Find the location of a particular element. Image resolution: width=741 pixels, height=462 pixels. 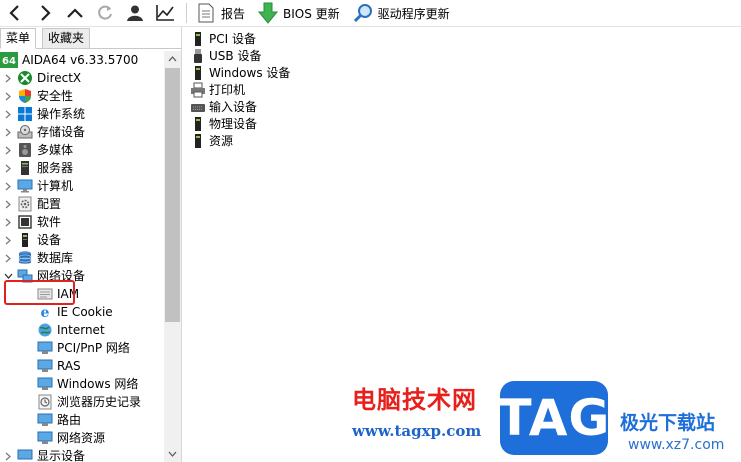

line-chart-icon is located at coordinates (165, 13).